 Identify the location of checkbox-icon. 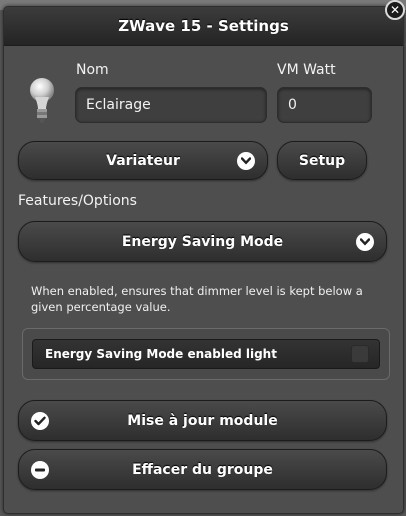
(360, 354).